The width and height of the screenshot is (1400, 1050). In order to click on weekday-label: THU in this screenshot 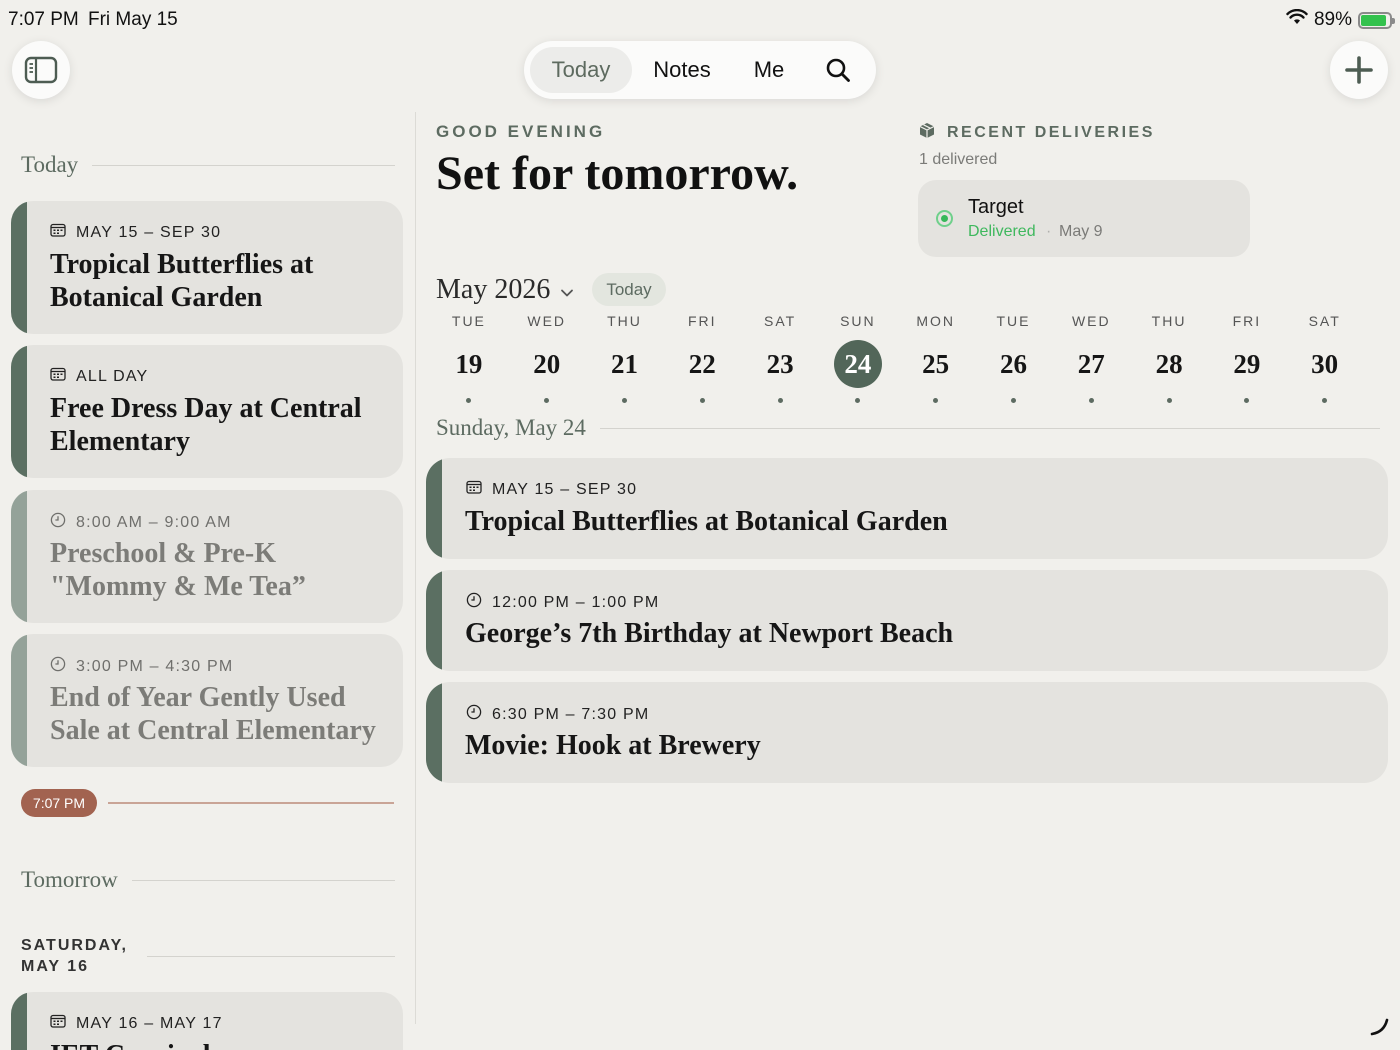, I will do `click(624, 321)`.